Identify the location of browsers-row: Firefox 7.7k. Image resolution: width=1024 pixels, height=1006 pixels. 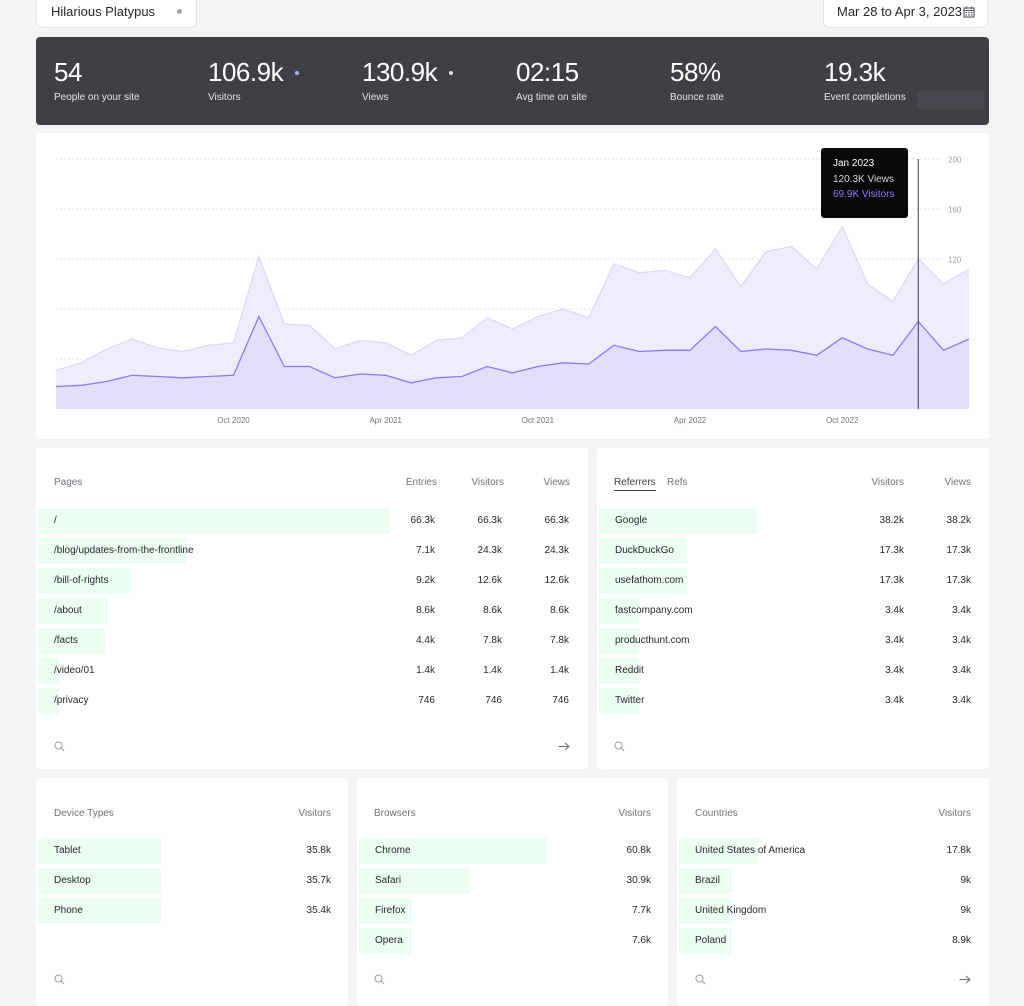
(505, 911).